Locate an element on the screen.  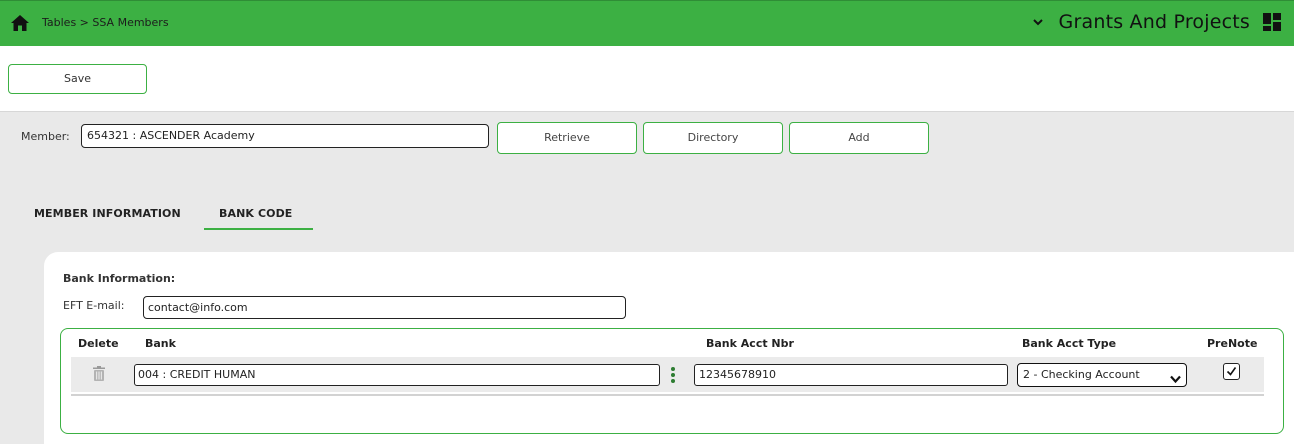
column-header-prenote: PreNote is located at coordinates (1232, 343).